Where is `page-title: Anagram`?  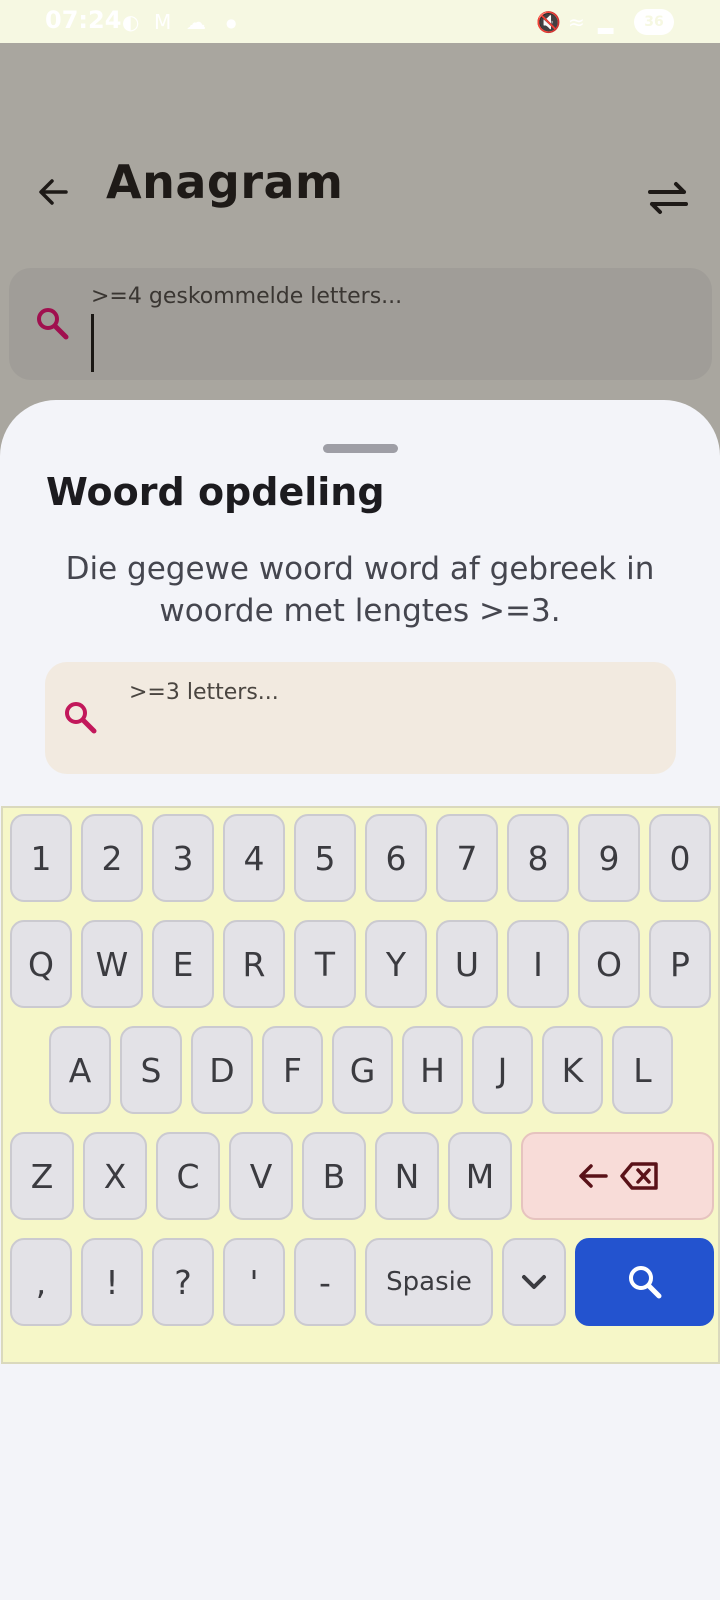 page-title: Anagram is located at coordinates (225, 182).